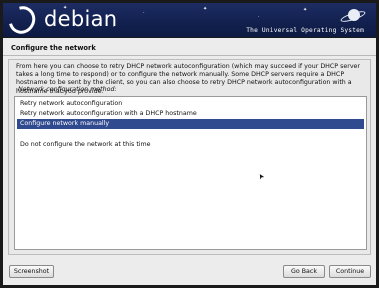  I want to click on banner-tagline: The Universal Operating System, so click(305, 30).